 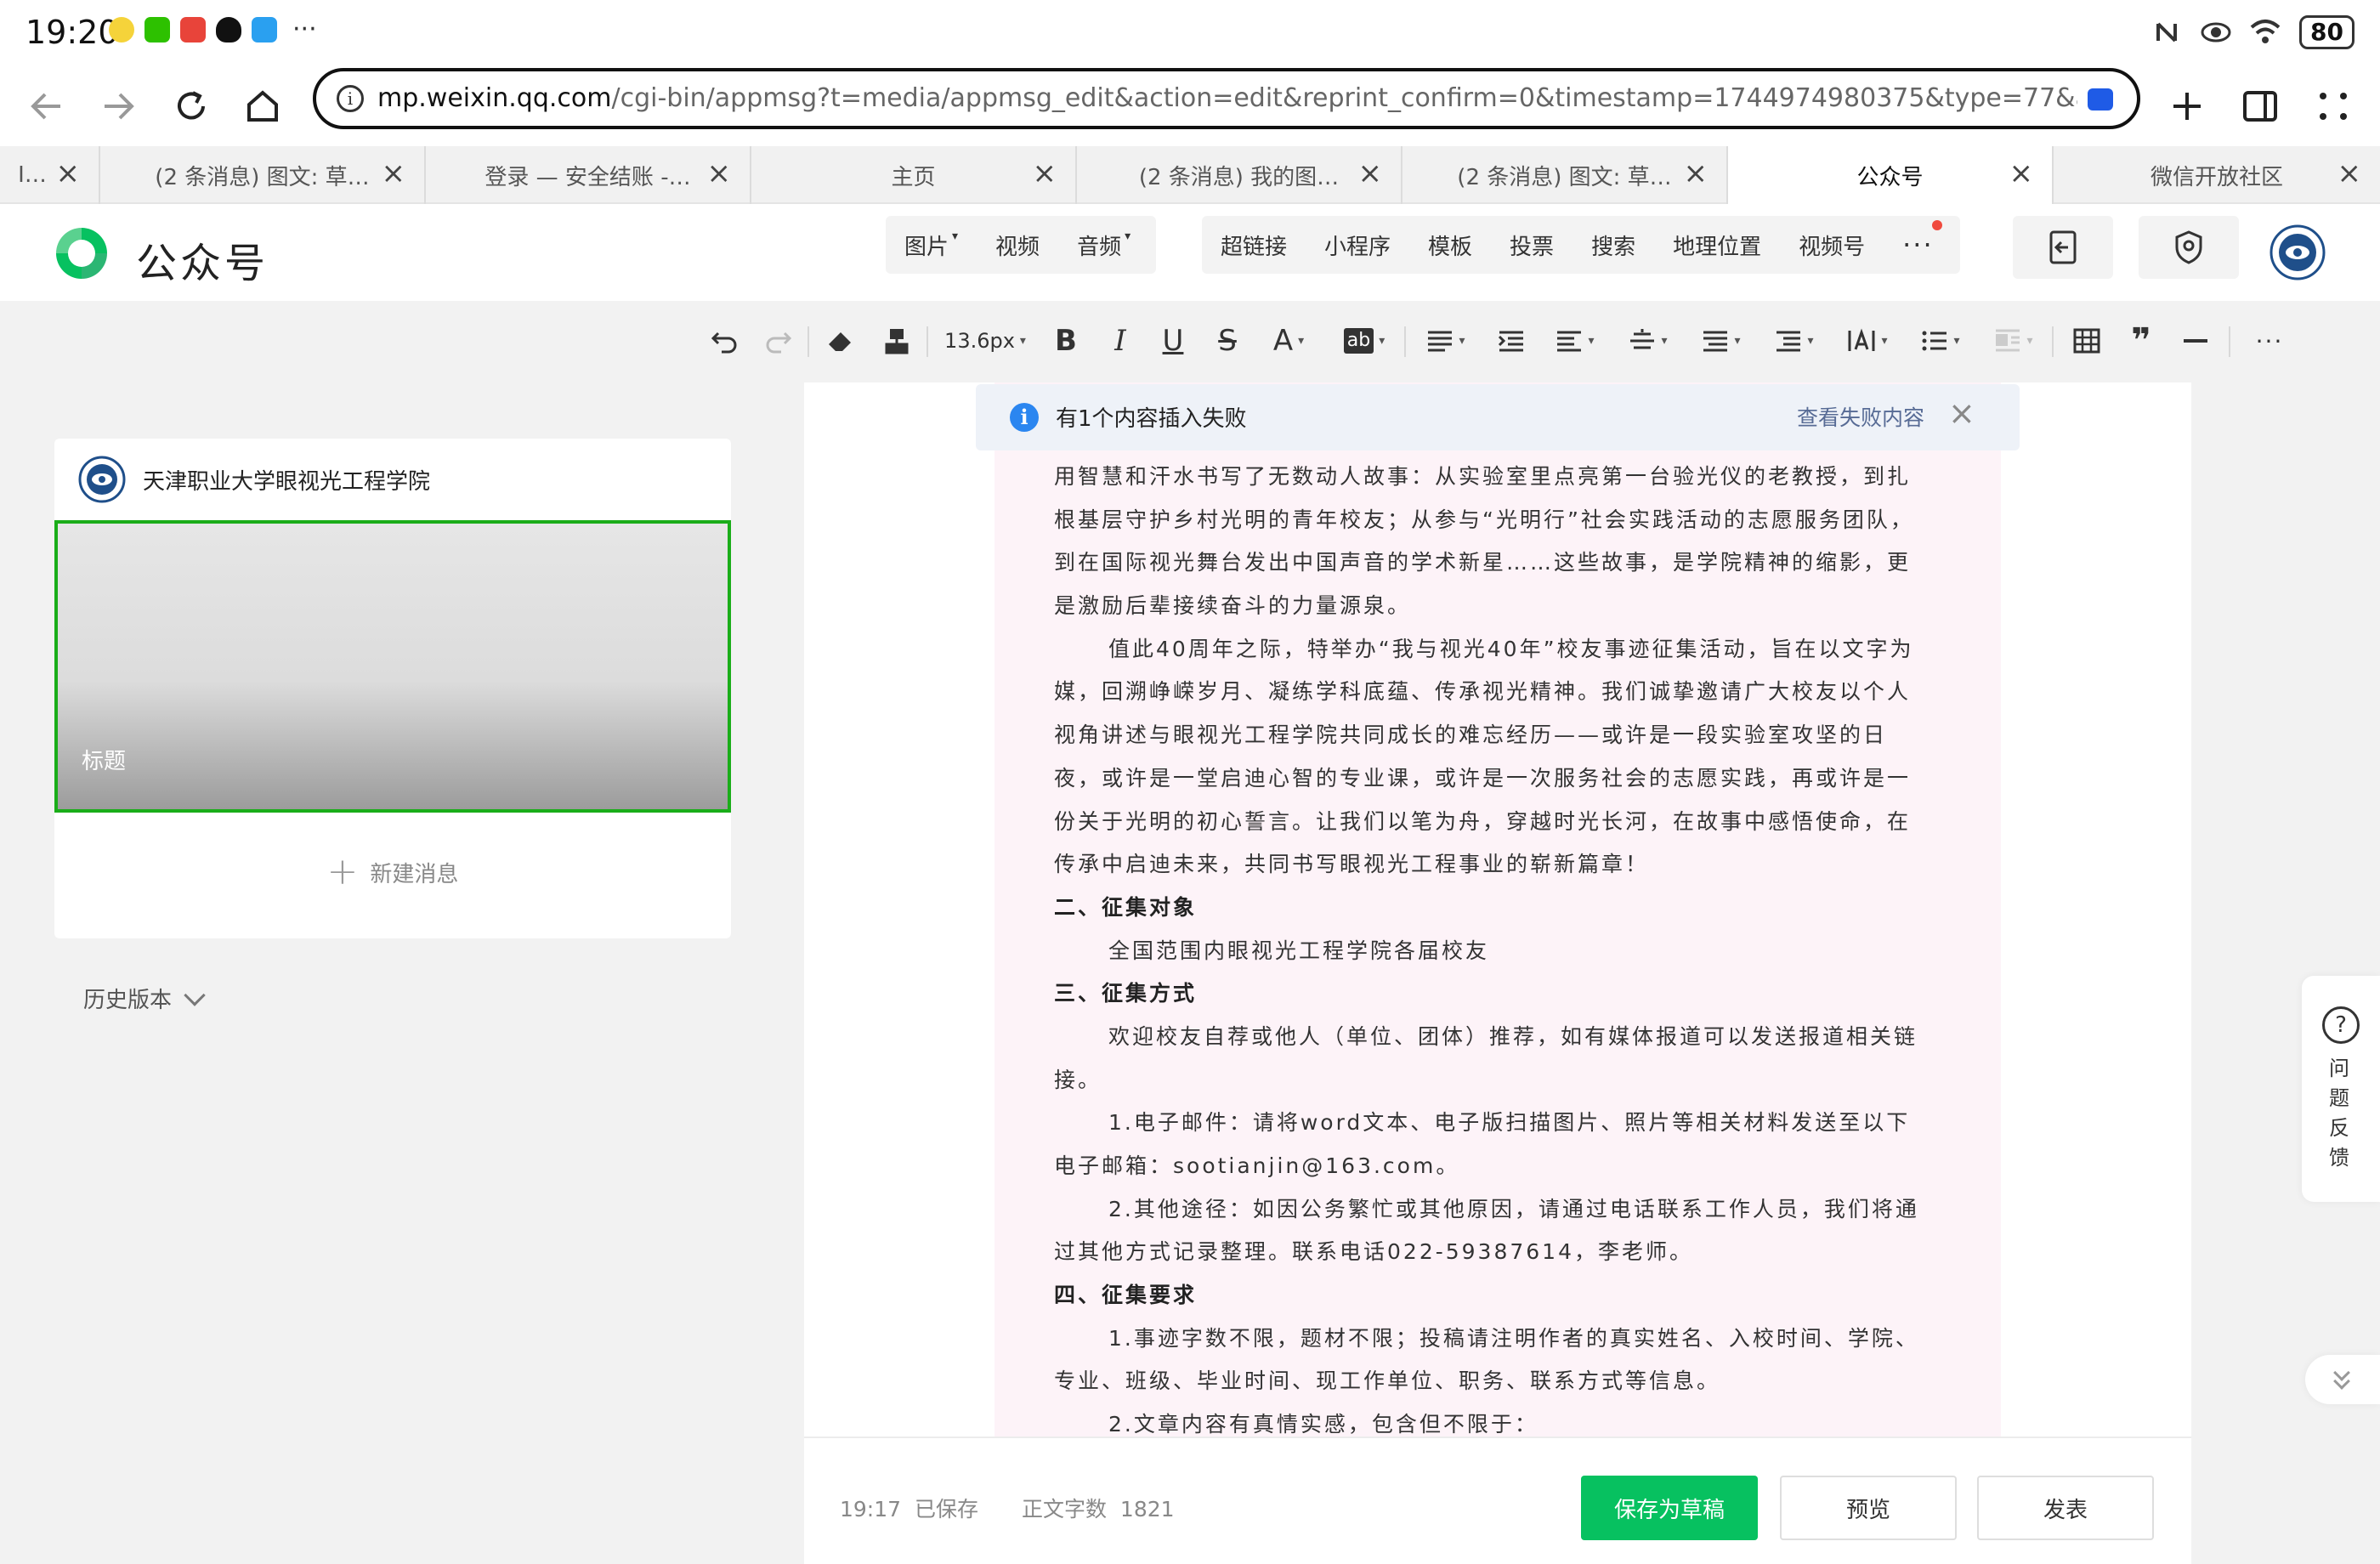 What do you see at coordinates (1531, 245) in the screenshot?
I see `insert-vote-button: 投票` at bounding box center [1531, 245].